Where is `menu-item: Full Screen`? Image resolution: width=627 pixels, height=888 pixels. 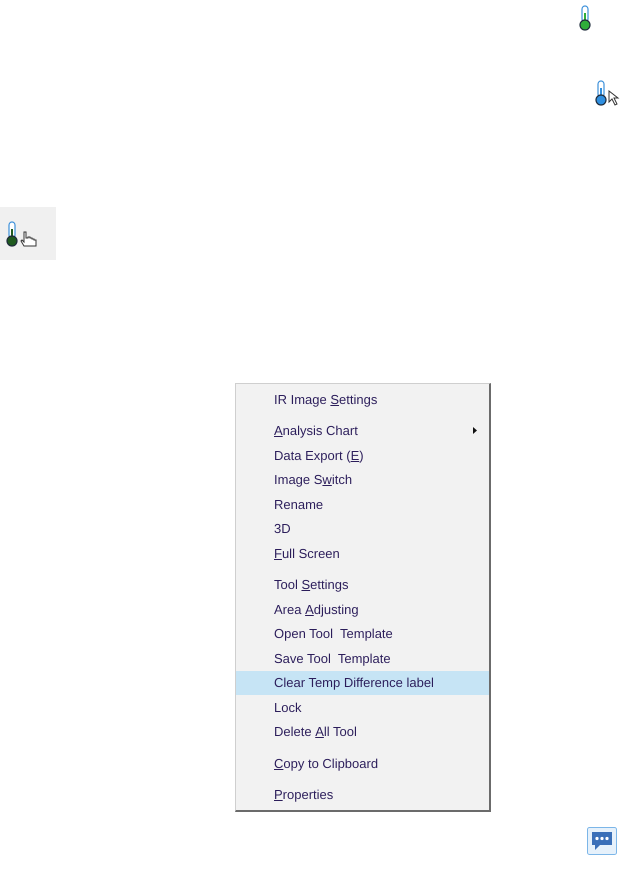
menu-item: Full Screen is located at coordinates (362, 553).